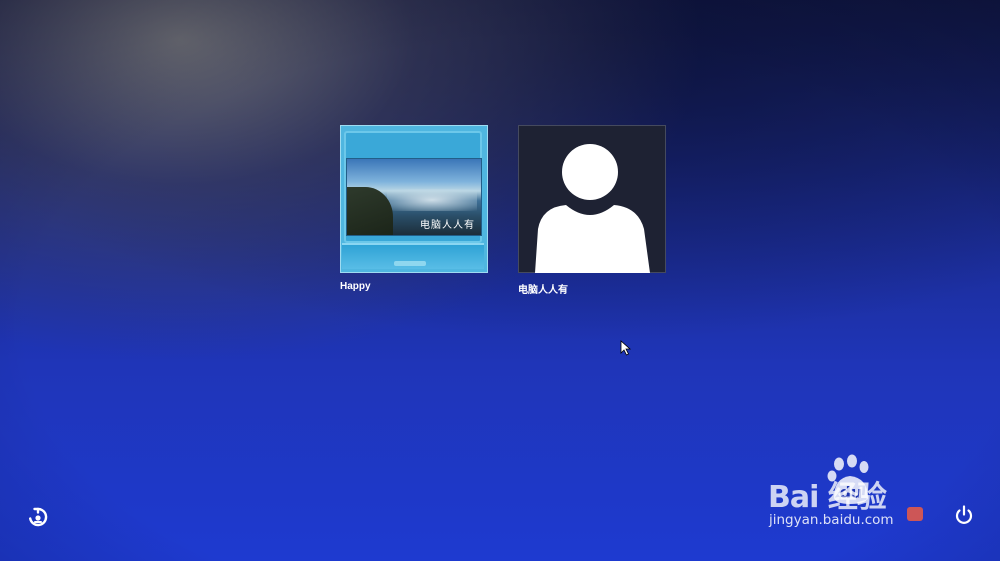  Describe the element at coordinates (432, 200) in the screenshot. I see `screen-wave` at that location.